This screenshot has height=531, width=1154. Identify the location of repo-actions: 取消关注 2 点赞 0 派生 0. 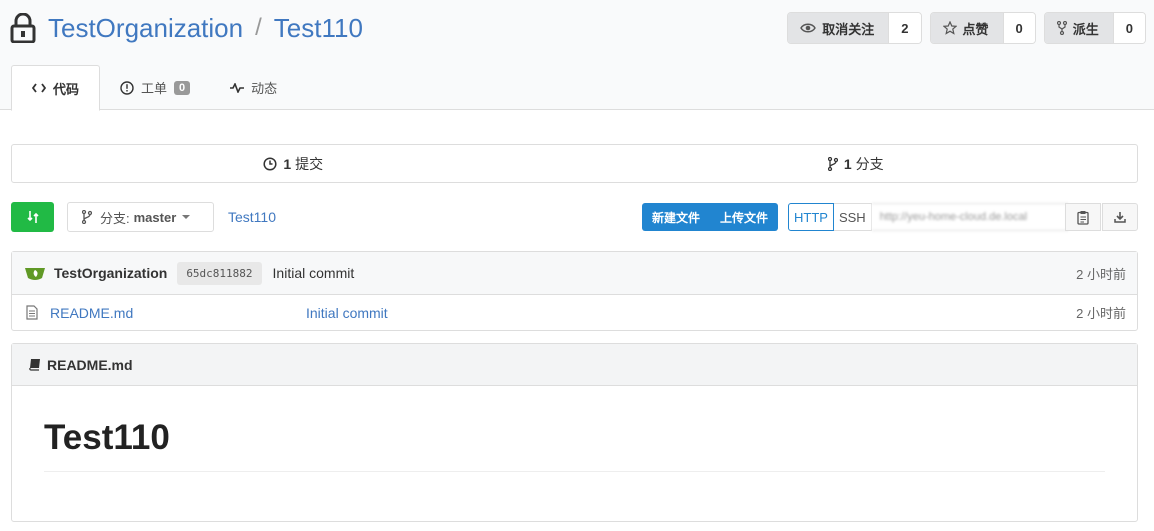
(970, 28).